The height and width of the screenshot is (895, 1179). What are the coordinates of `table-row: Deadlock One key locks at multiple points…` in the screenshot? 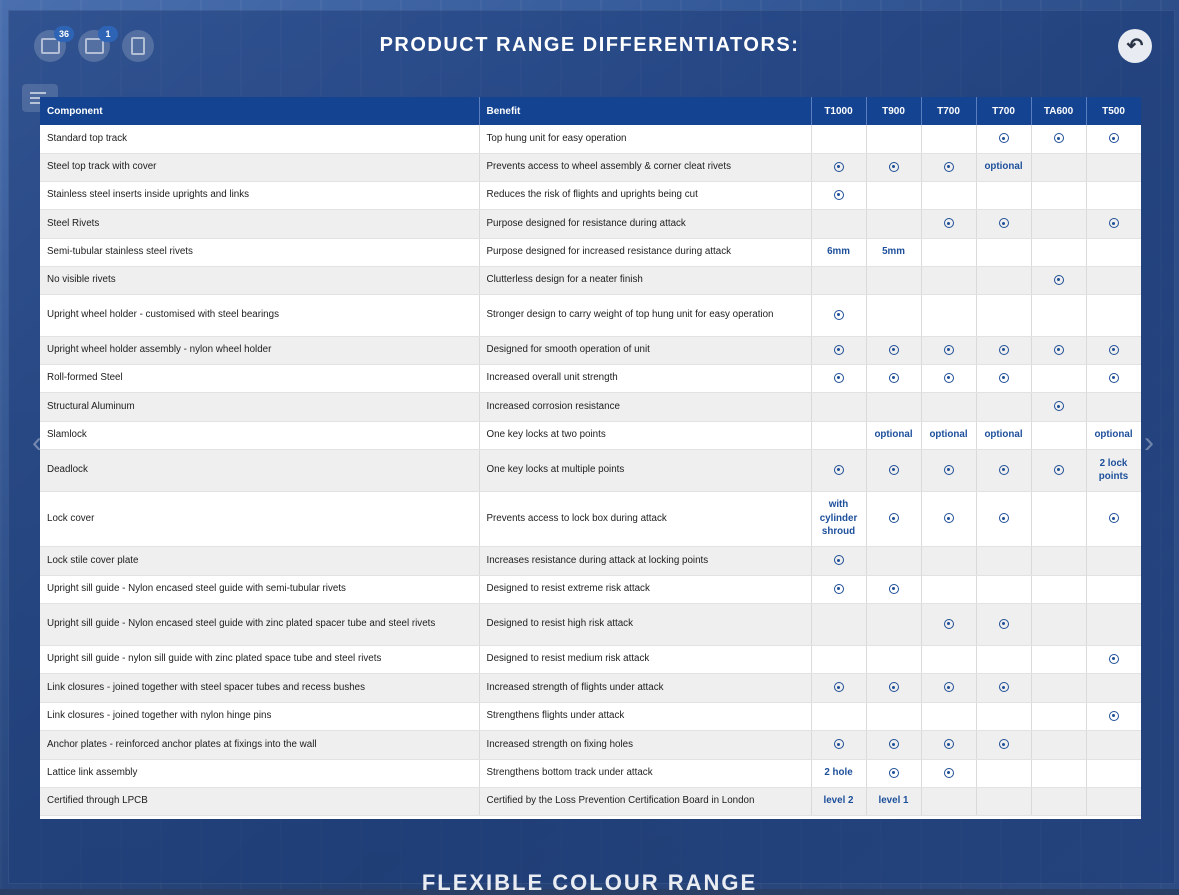 It's located at (590, 470).